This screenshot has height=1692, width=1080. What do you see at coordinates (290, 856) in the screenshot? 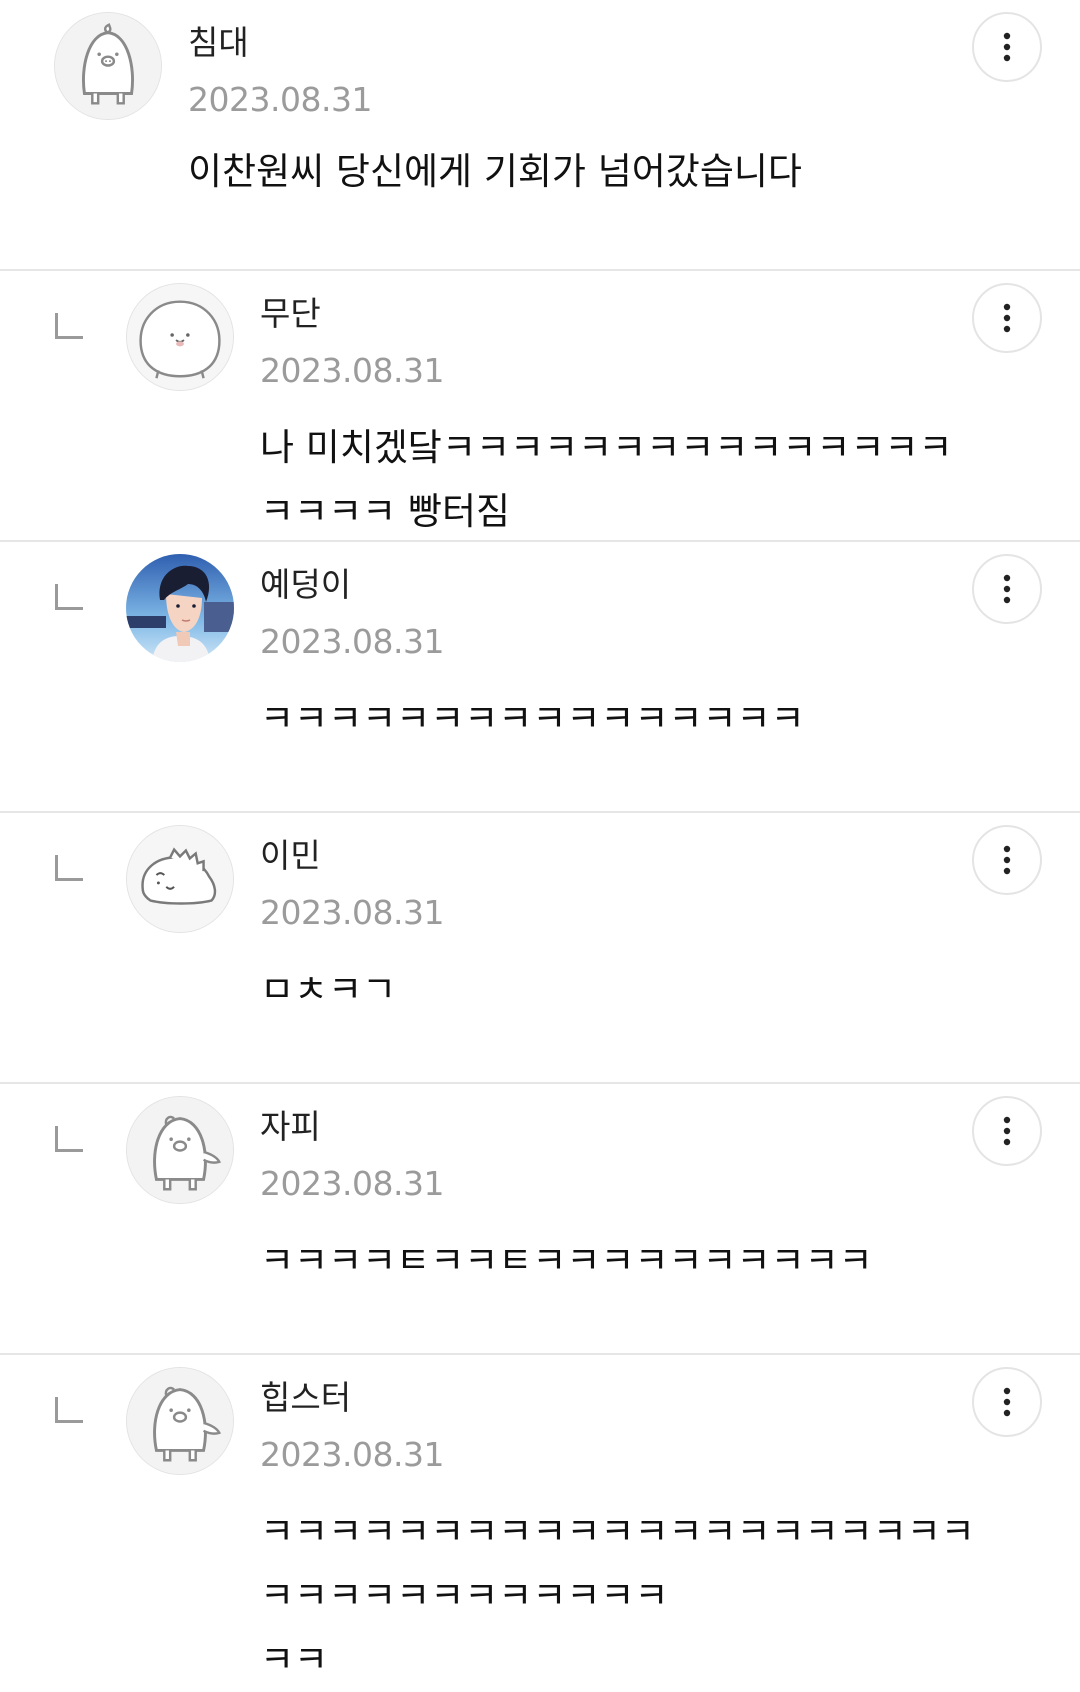
I see `comment-author: 이민` at bounding box center [290, 856].